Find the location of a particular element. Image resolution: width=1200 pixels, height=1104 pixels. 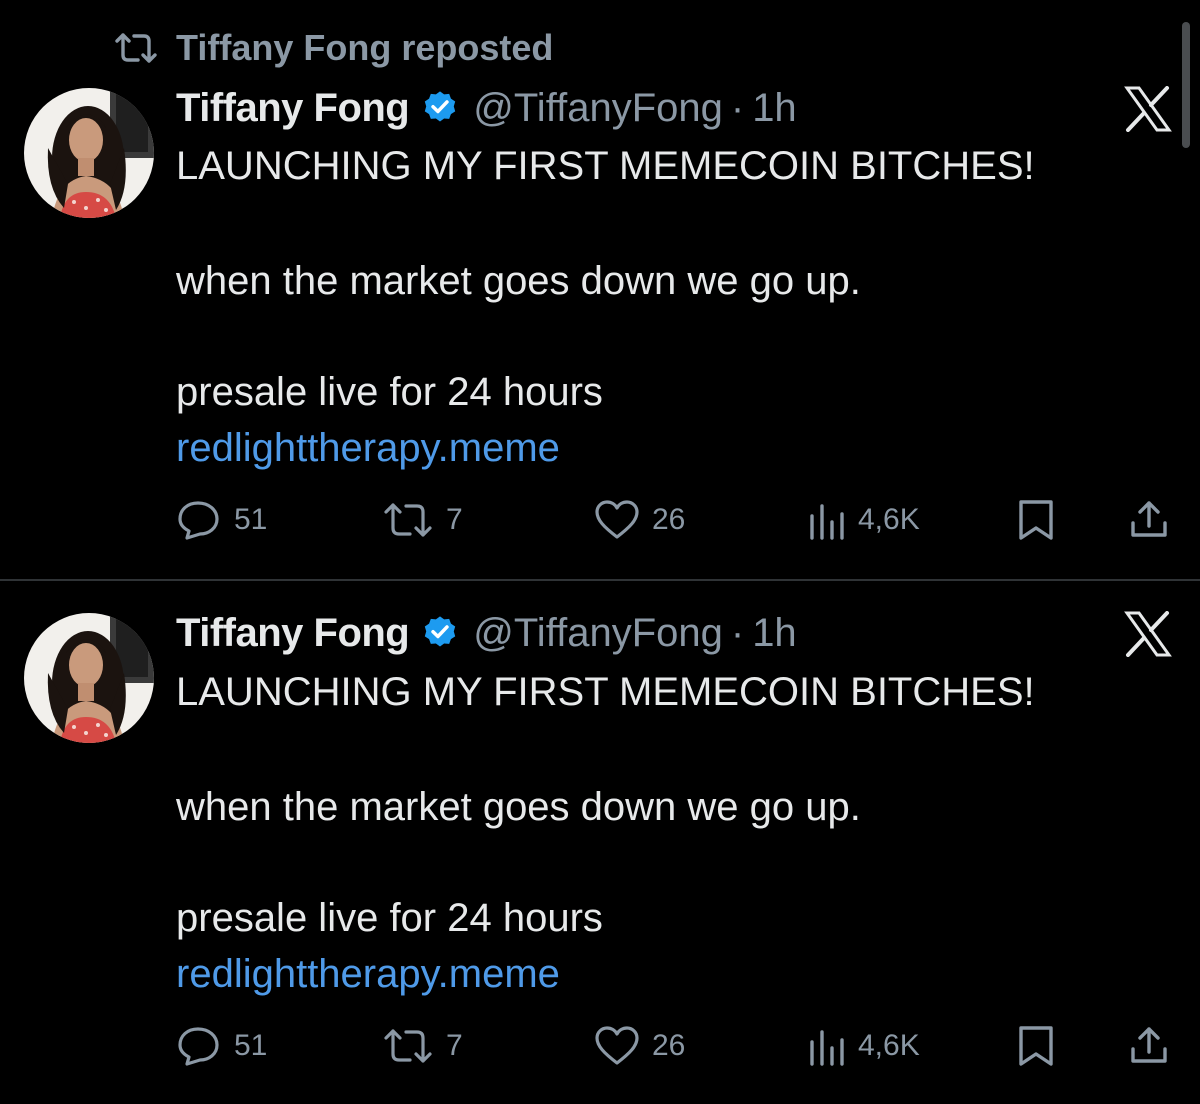

repost-icon is located at coordinates (136, 48).